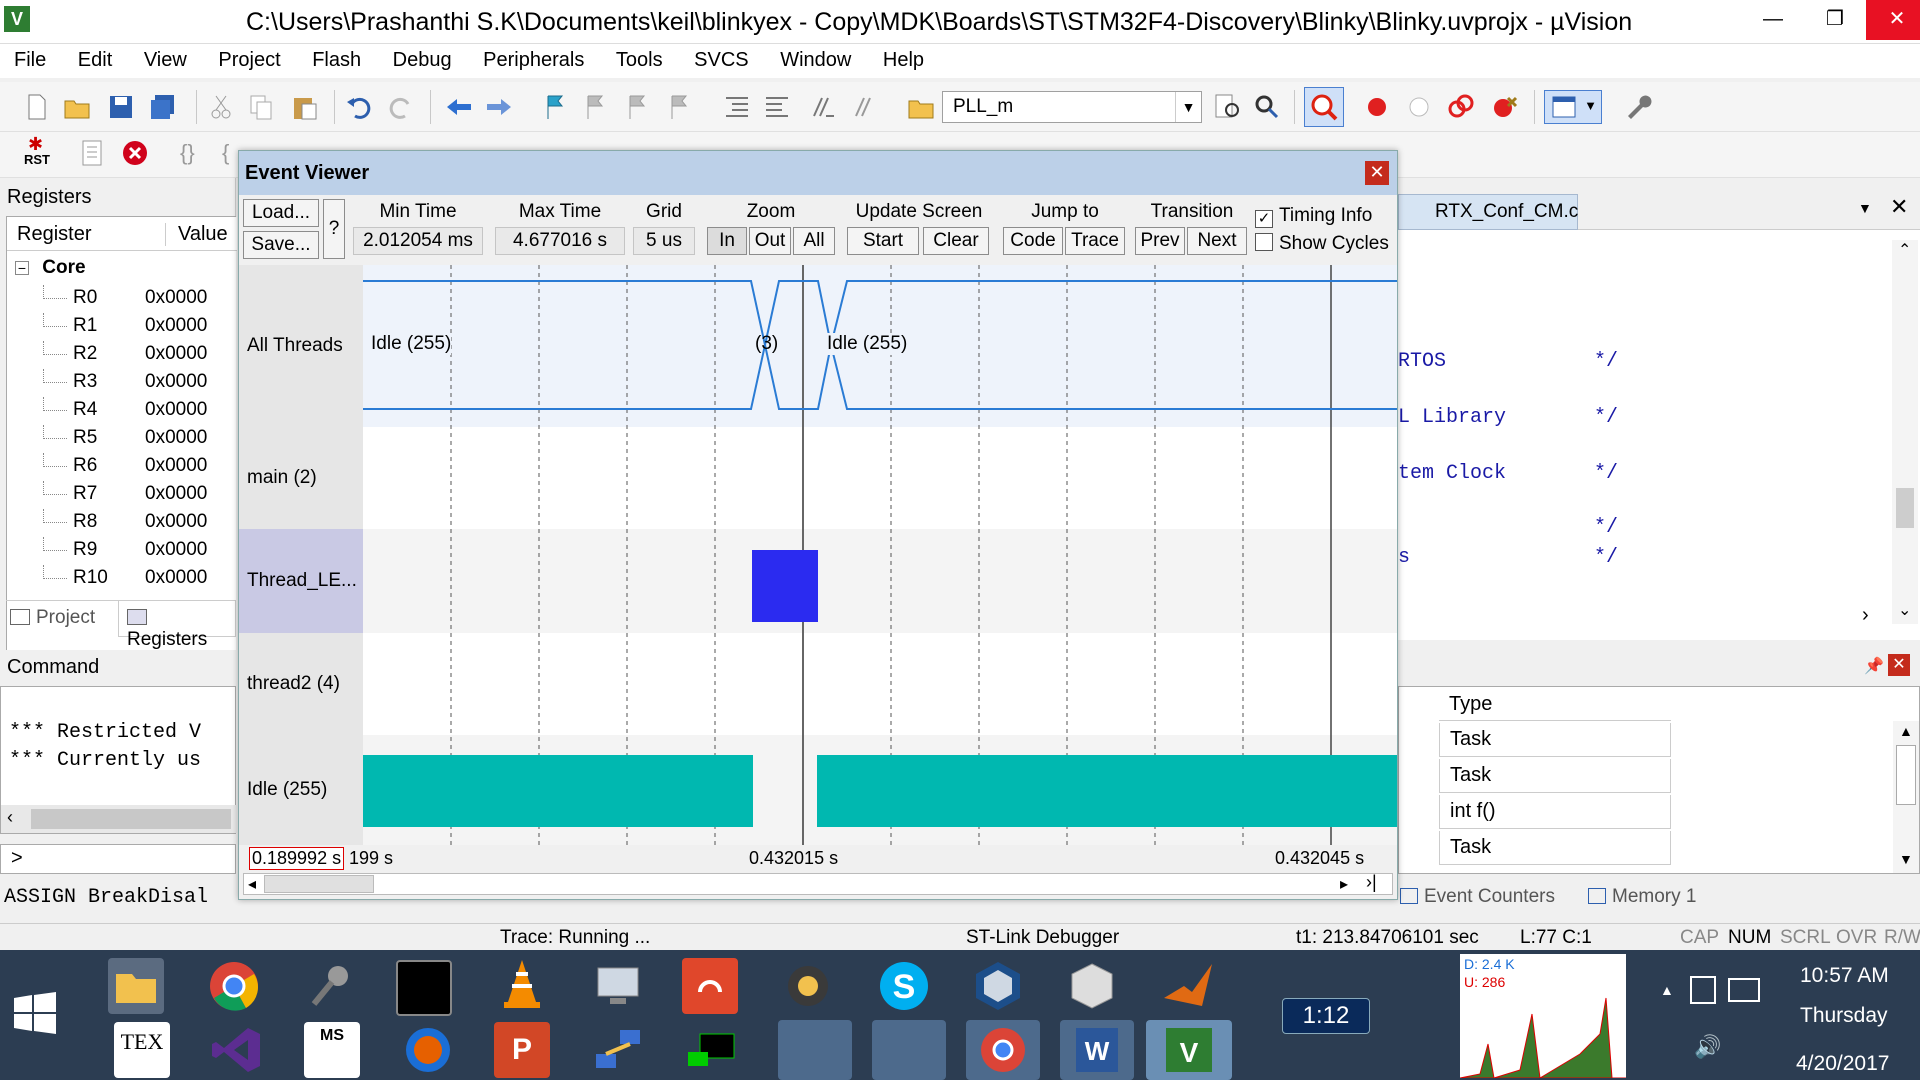 Image resolution: width=1920 pixels, height=1080 pixels. What do you see at coordinates (131, 819) in the screenshot?
I see `scroll-thumb` at bounding box center [131, 819].